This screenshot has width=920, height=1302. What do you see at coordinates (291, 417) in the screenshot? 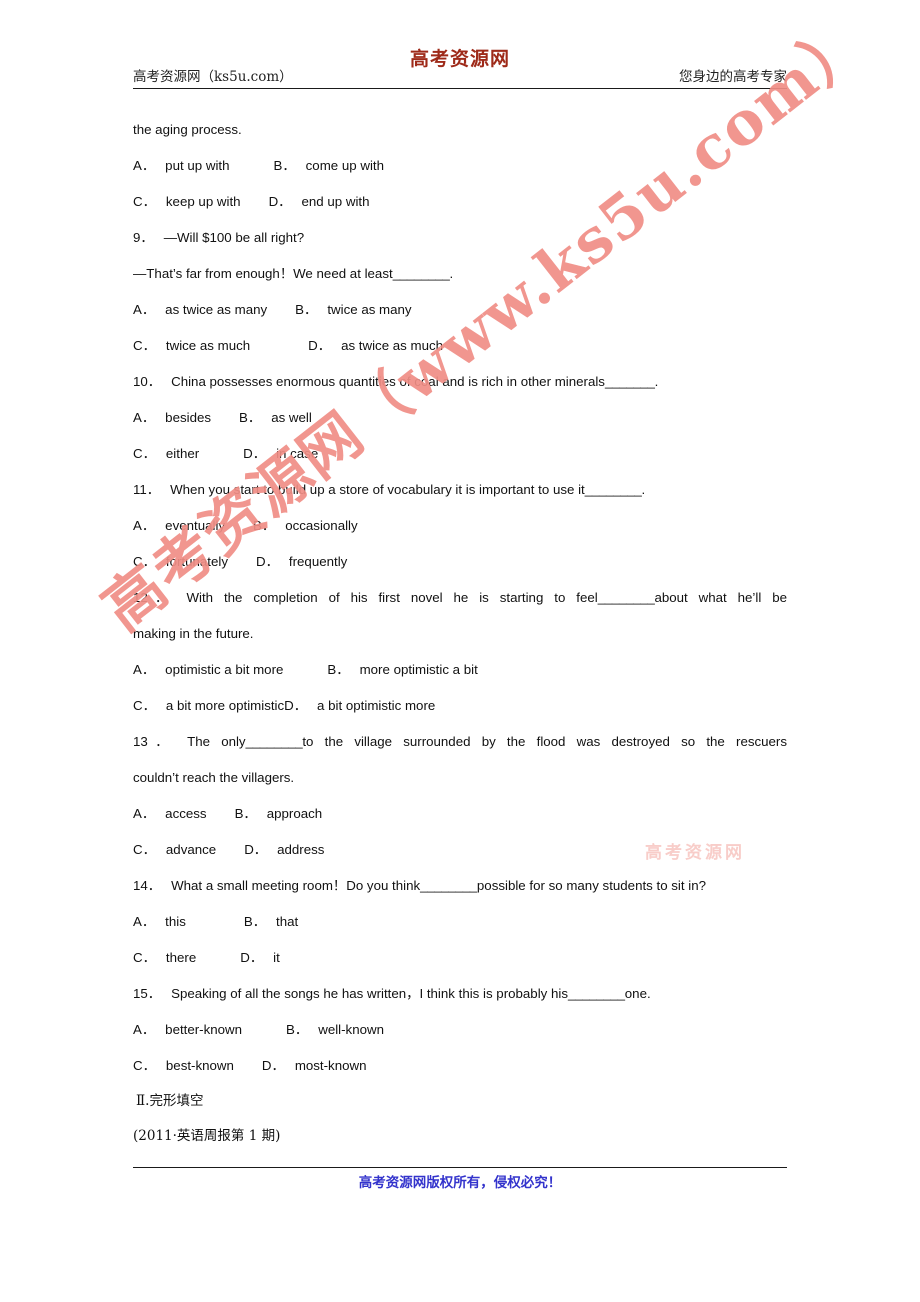
I see `option-text: as well` at bounding box center [291, 417].